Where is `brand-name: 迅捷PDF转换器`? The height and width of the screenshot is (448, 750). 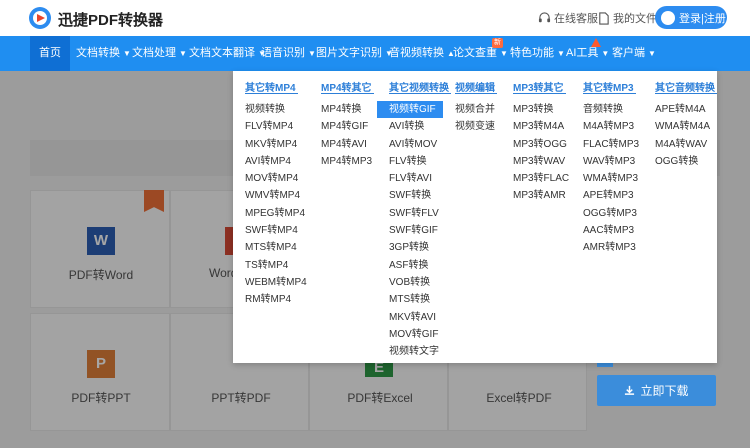
brand-name: 迅捷PDF转换器 is located at coordinates (110, 19).